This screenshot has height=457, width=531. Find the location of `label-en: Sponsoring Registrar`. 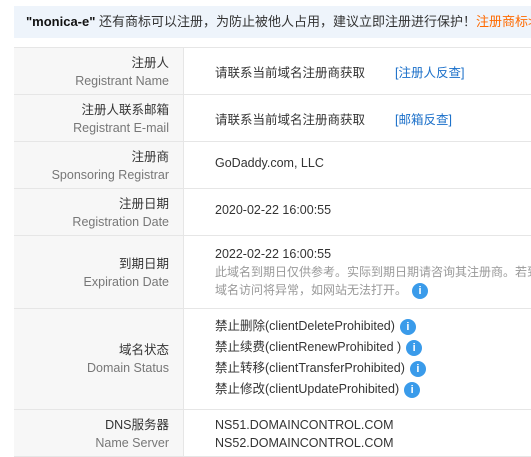

label-en: Sponsoring Registrar is located at coordinates (110, 175).